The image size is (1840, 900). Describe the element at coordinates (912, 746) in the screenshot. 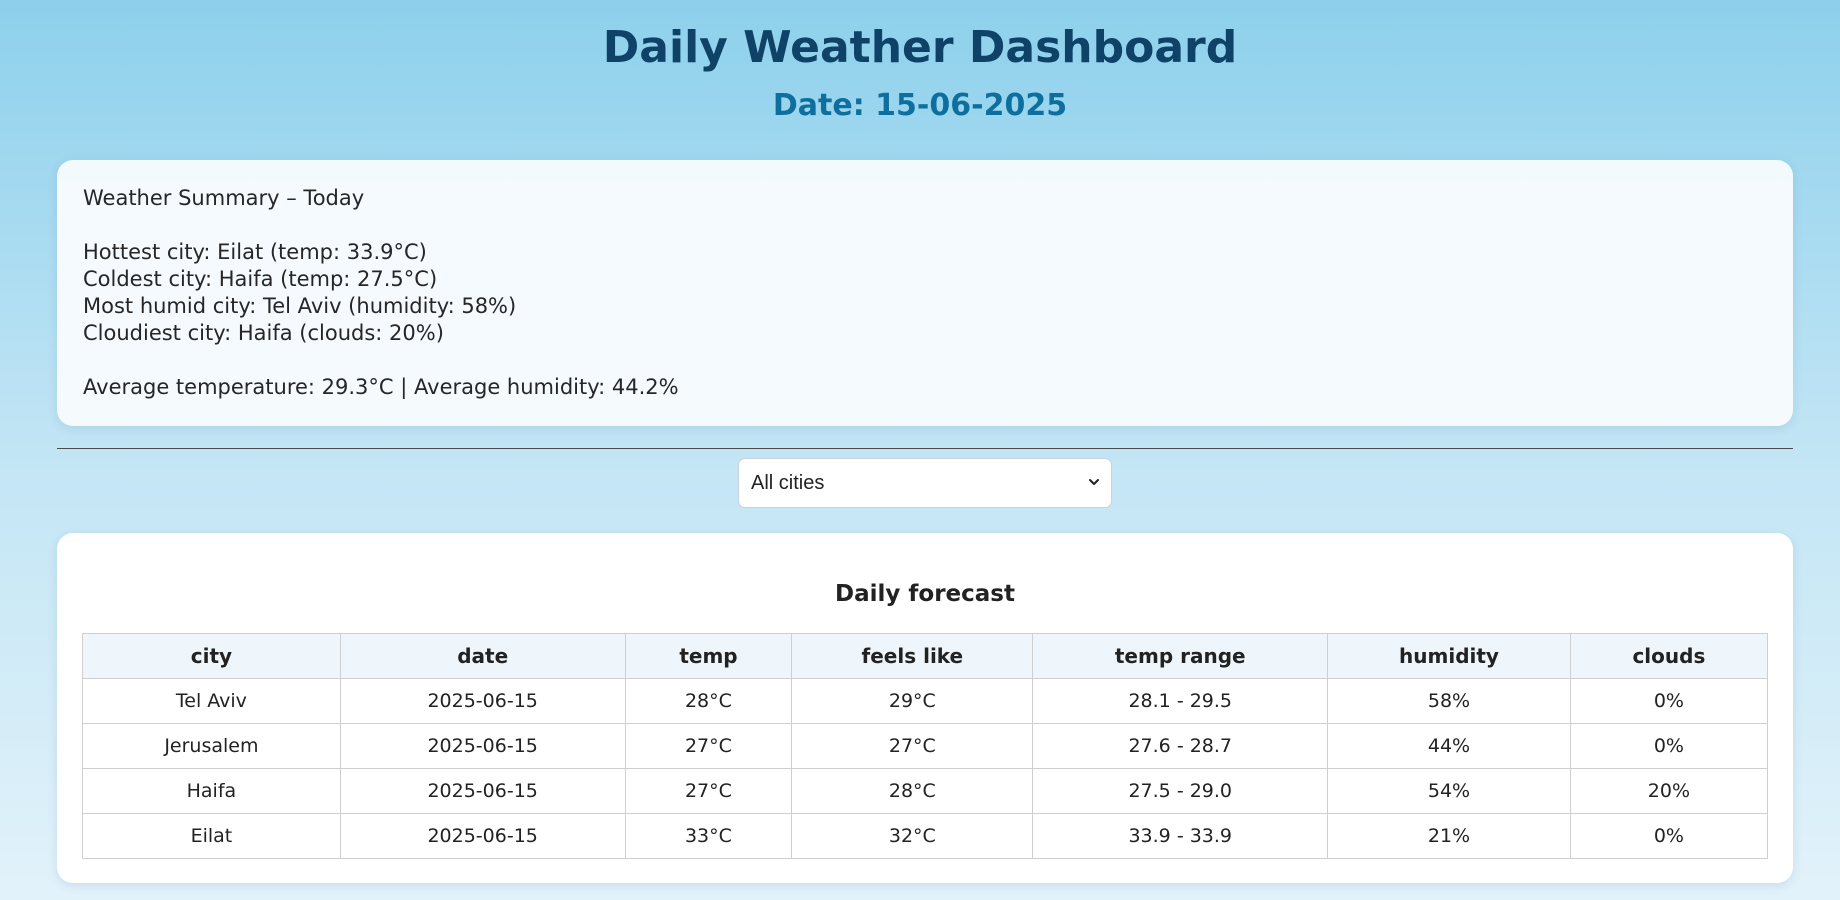

I see `cell-feels-like: 27°C` at that location.